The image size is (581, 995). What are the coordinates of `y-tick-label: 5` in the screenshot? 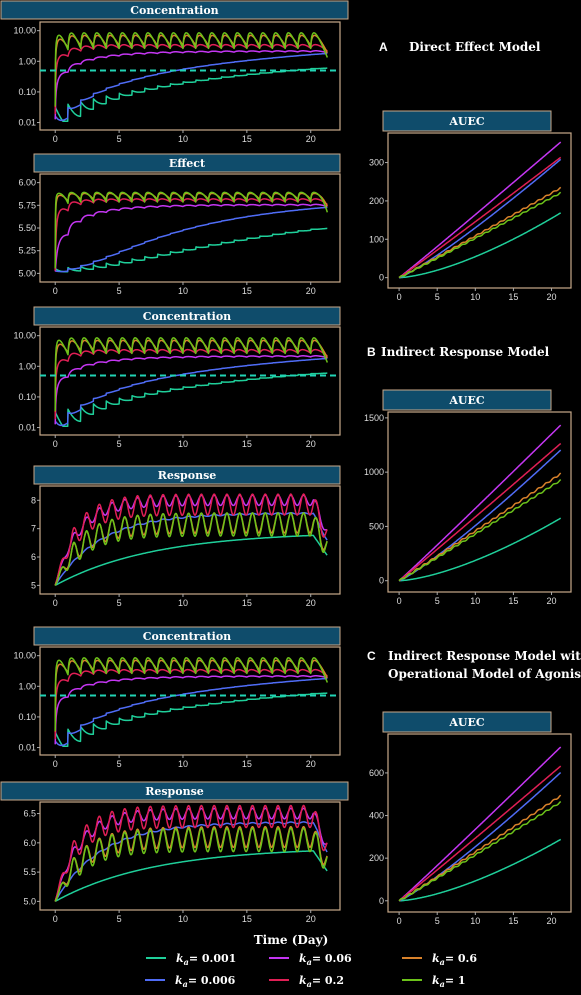 It's located at (33, 585).